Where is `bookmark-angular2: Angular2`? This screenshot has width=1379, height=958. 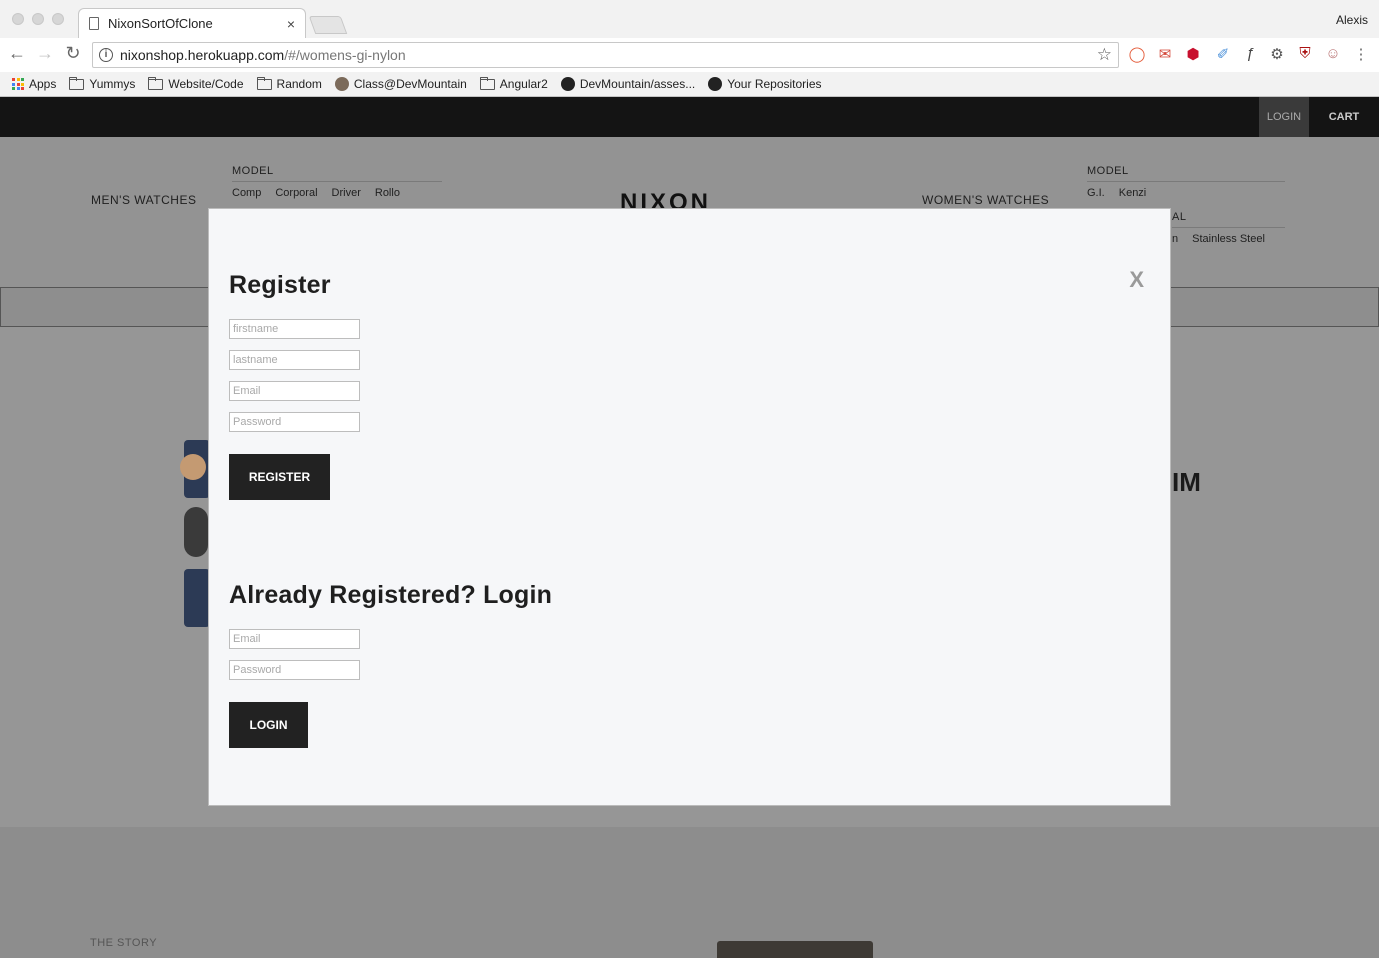
bookmark-angular2: Angular2 is located at coordinates (513, 83).